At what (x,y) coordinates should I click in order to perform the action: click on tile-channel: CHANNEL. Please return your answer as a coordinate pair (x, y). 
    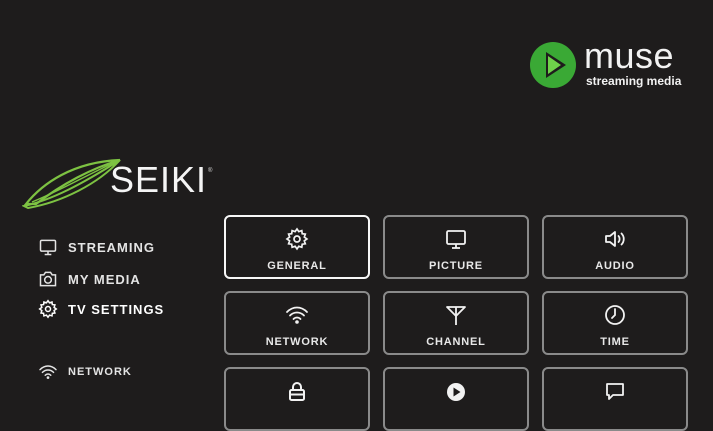
    Looking at the image, I should click on (456, 323).